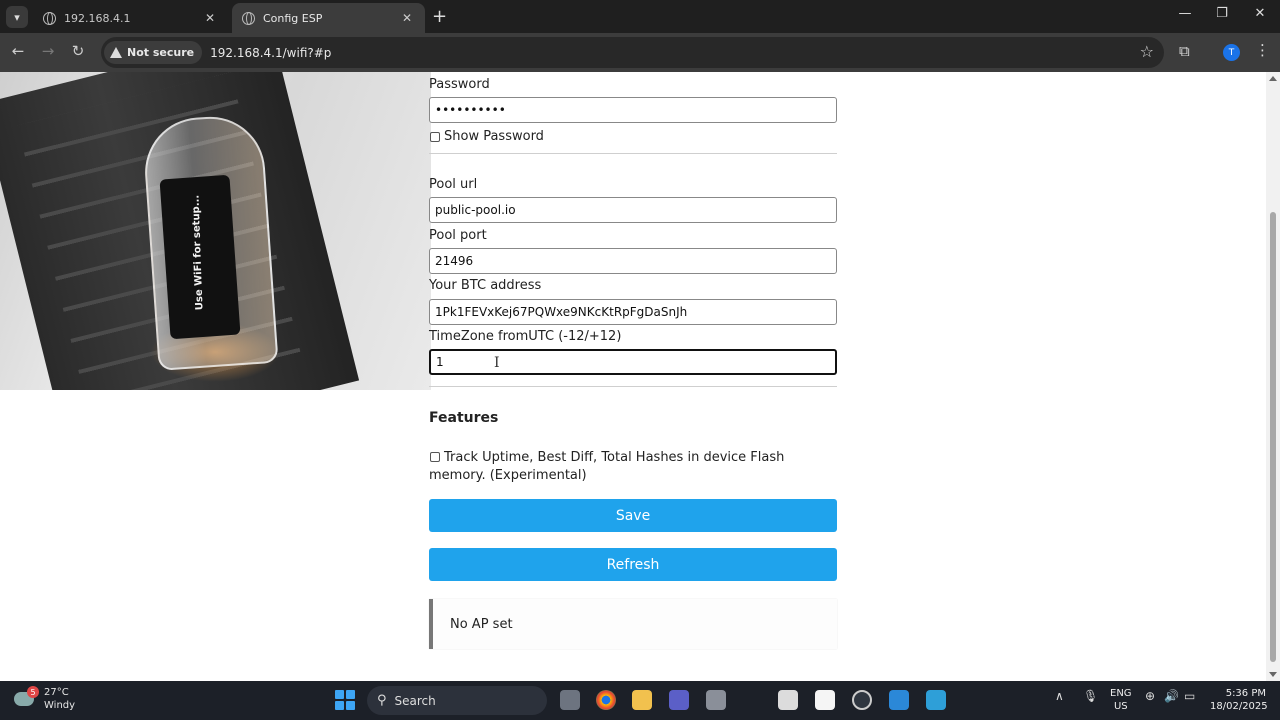 The width and height of the screenshot is (1280, 720). I want to click on reload-icon: ↻, so click(78, 51).